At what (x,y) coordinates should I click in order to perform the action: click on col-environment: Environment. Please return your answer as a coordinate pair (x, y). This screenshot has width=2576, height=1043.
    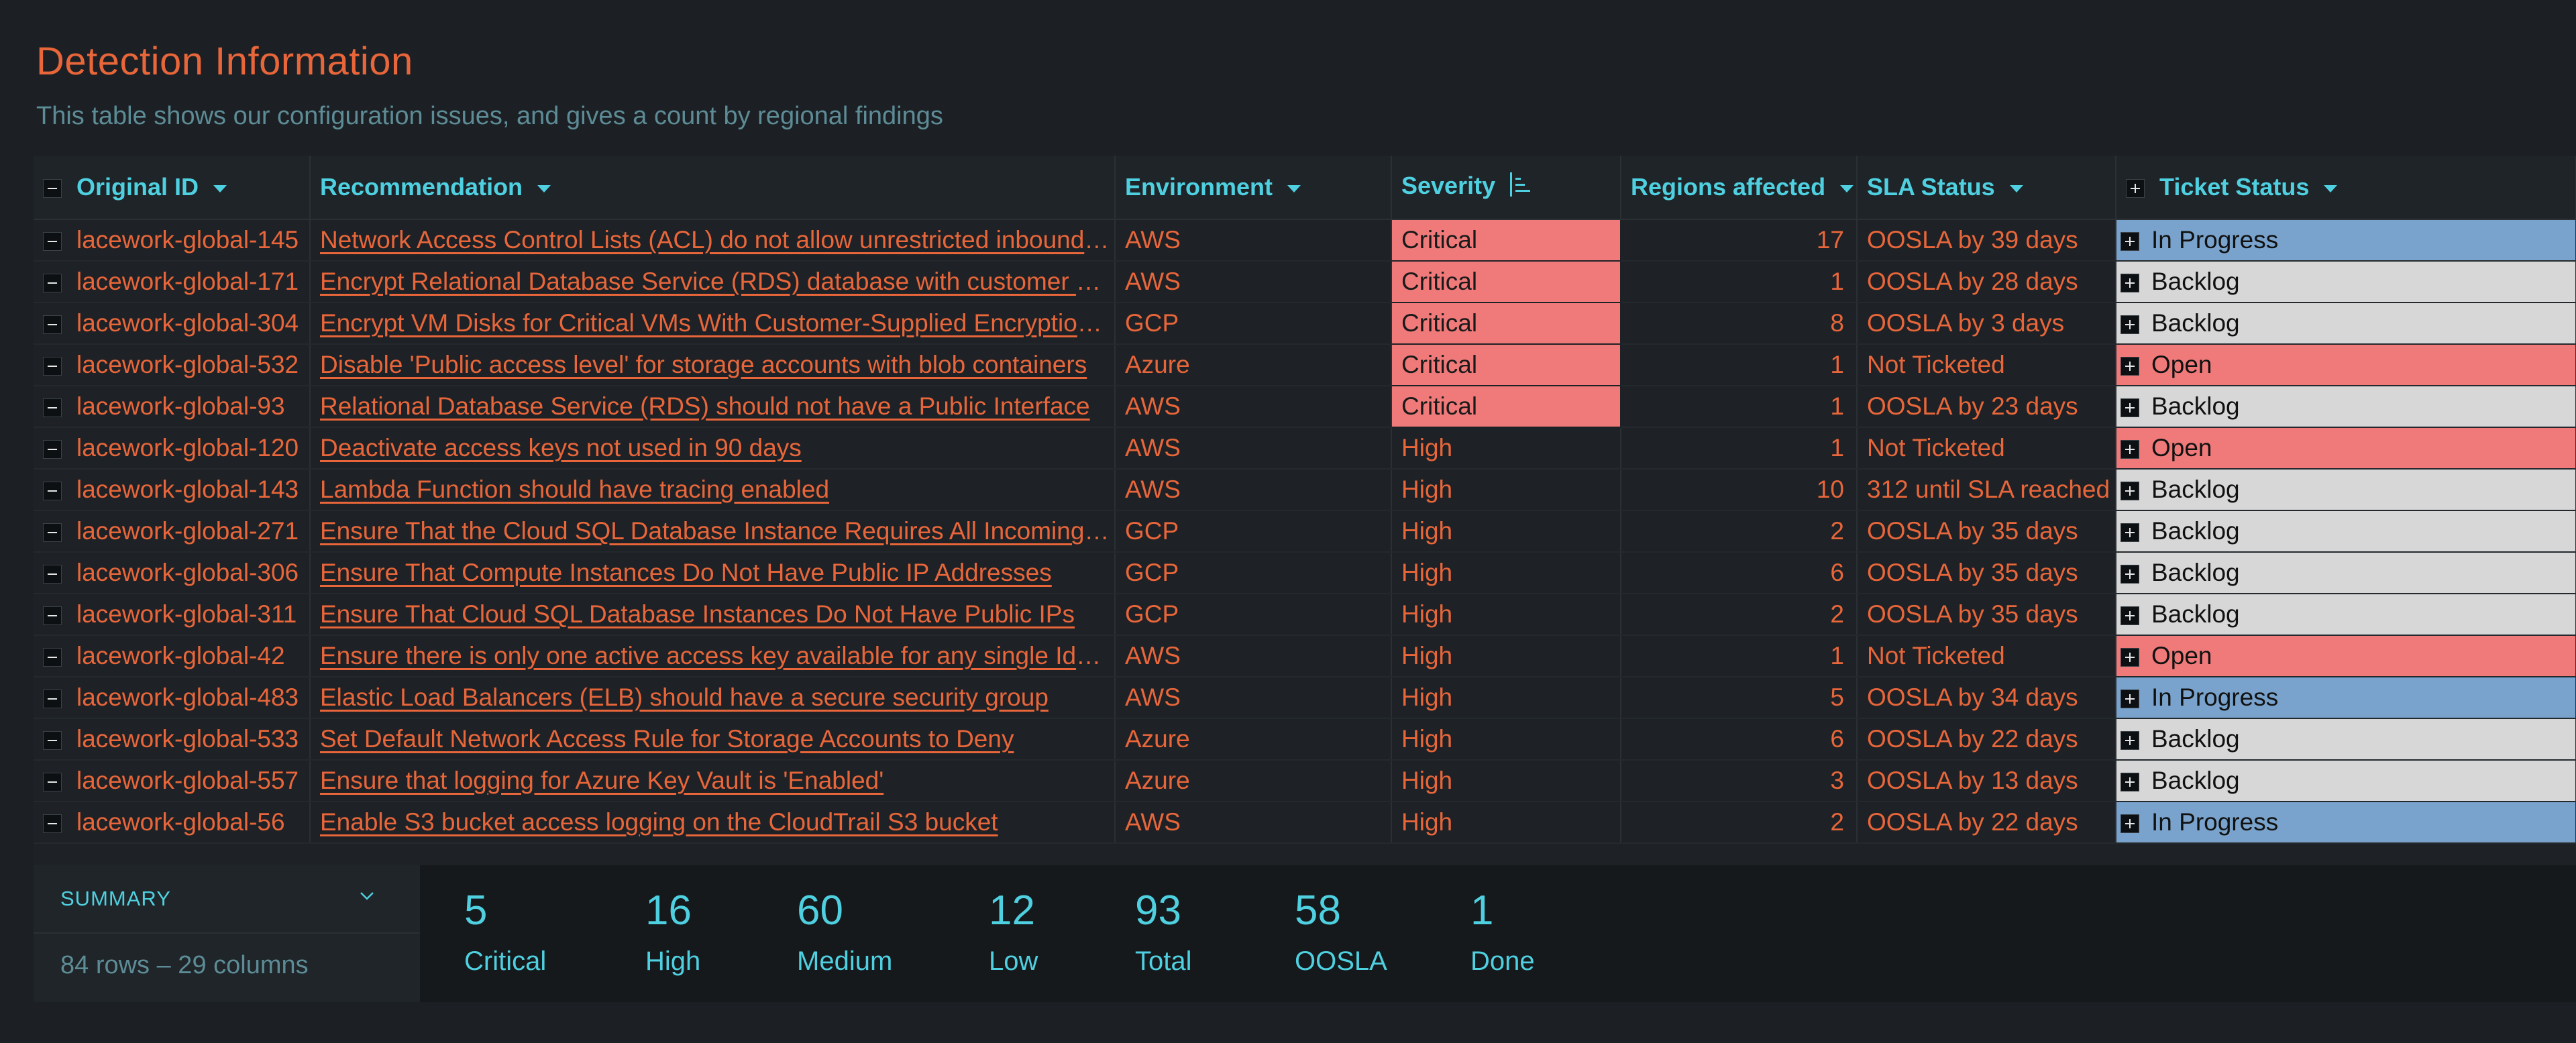
    Looking at the image, I should click on (1253, 188).